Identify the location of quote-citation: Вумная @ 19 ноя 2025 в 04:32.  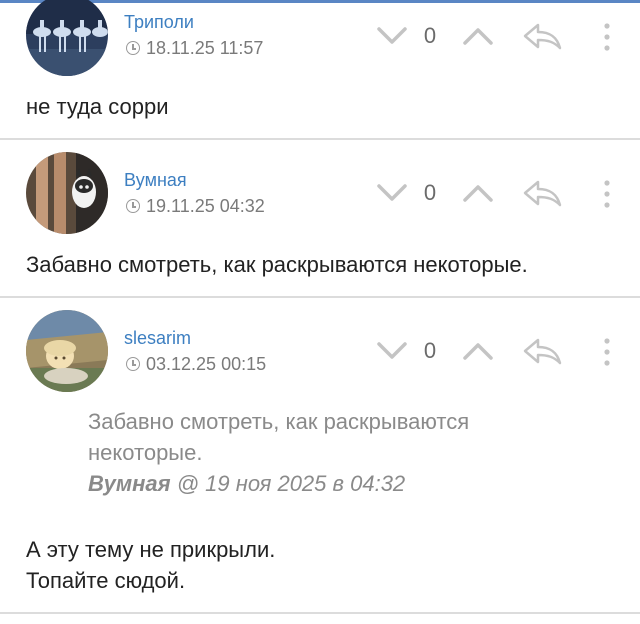
(338, 483).